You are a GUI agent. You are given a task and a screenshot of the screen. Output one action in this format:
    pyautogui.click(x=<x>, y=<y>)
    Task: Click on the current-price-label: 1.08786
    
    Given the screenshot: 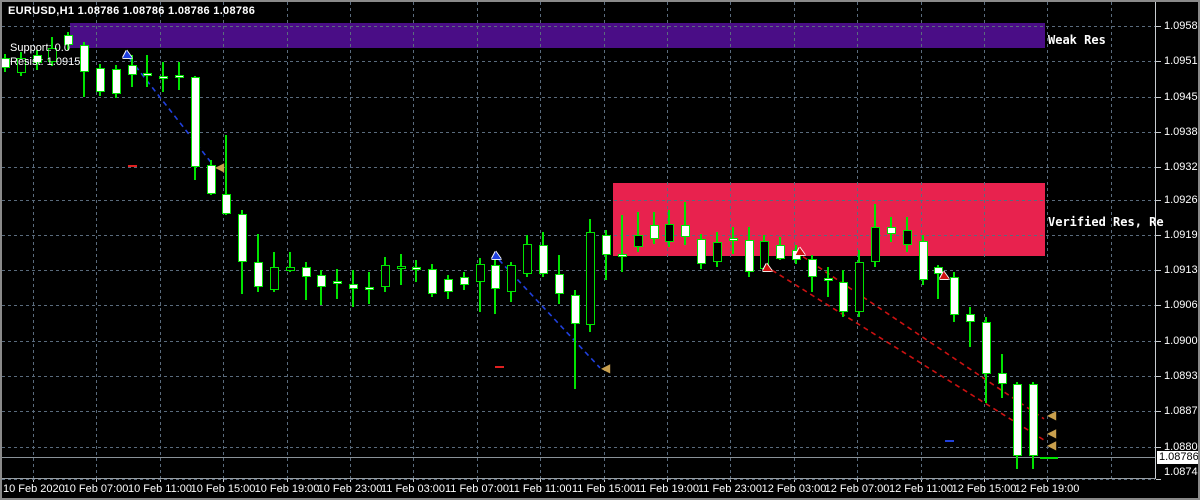 What is the action you would take?
    pyautogui.click(x=1177, y=457)
    